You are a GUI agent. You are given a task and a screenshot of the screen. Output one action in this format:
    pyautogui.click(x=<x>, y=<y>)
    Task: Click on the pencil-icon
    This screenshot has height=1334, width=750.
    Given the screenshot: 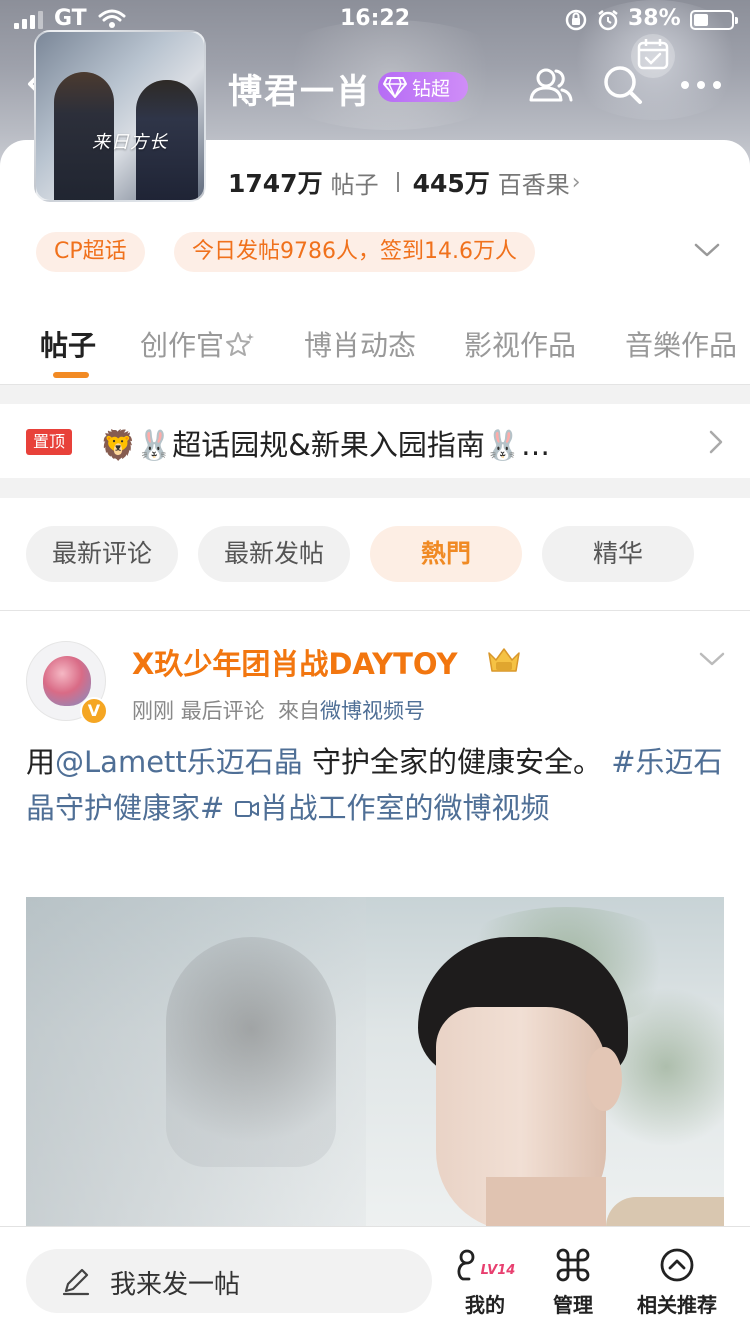 What is the action you would take?
    pyautogui.click(x=76, y=1282)
    